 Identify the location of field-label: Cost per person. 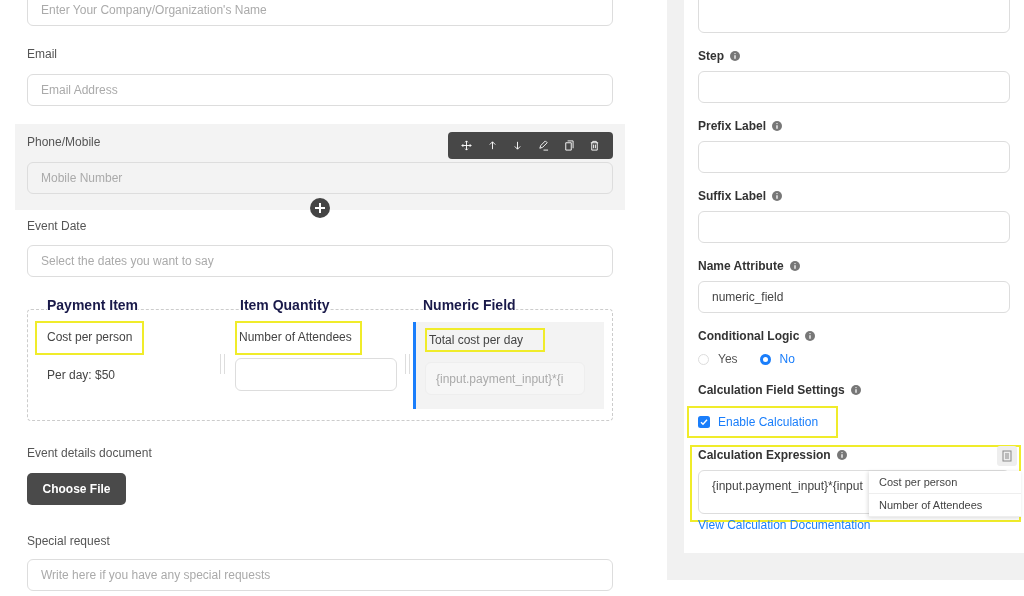
(90, 338).